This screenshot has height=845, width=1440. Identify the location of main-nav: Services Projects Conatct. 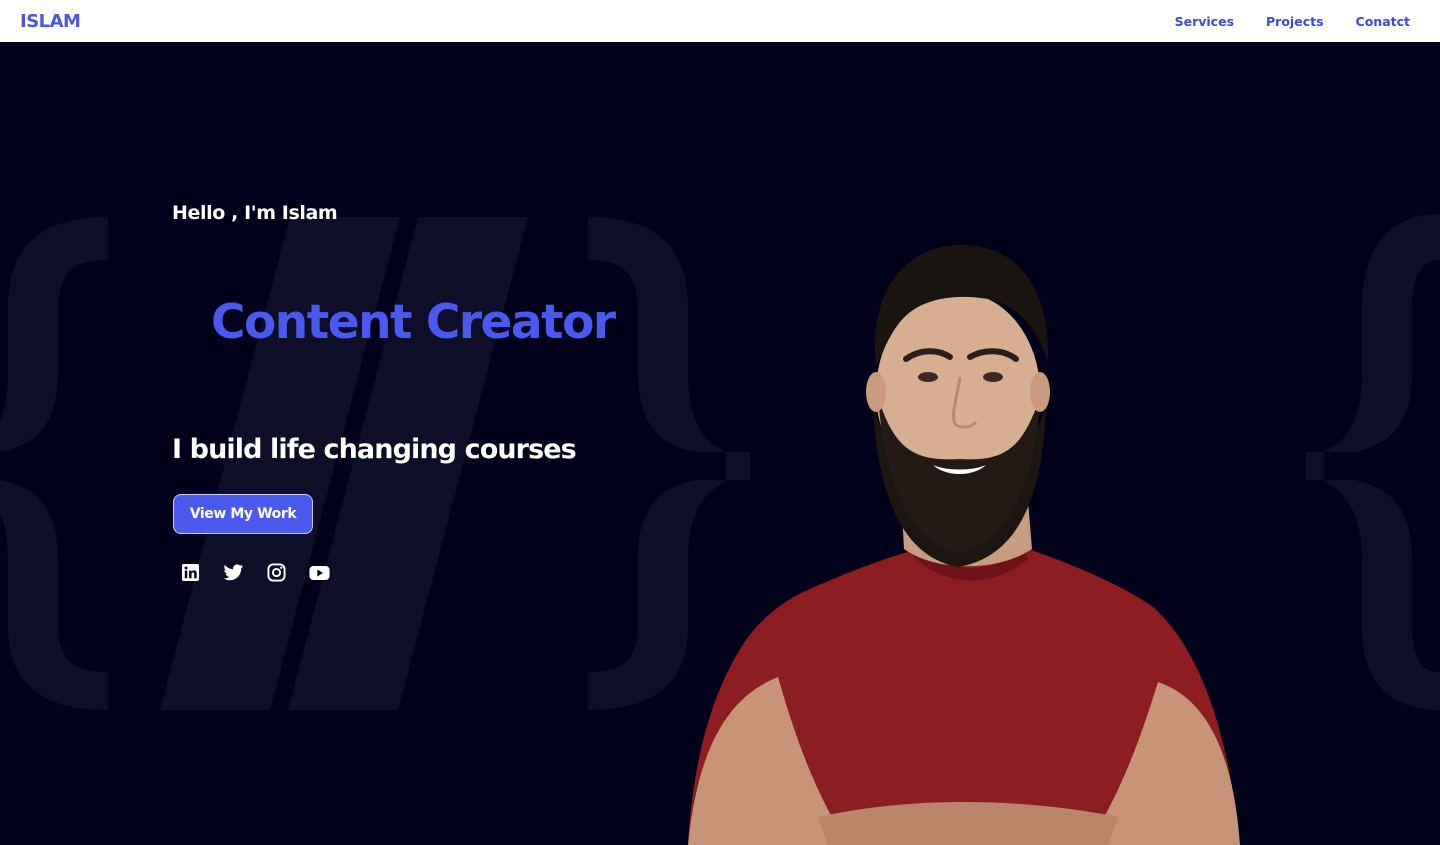
(1292, 21).